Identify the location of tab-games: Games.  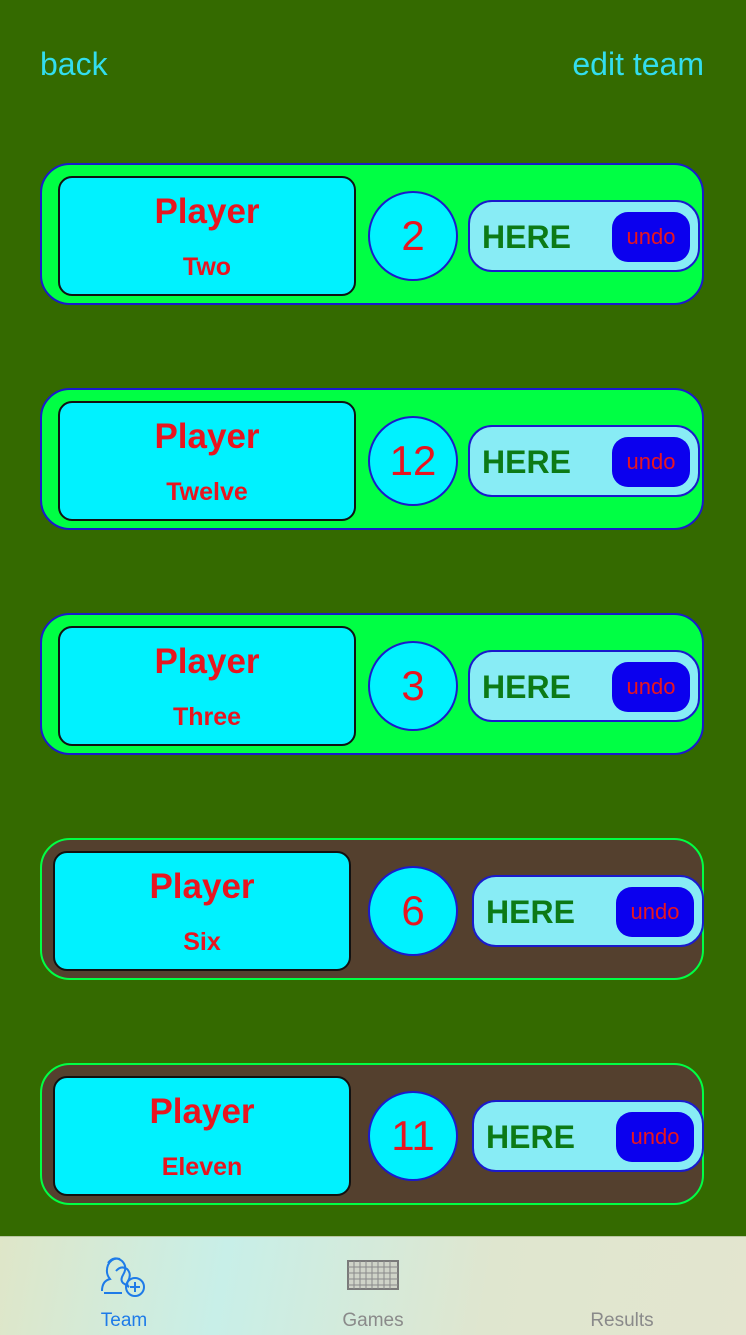
(373, 1286).